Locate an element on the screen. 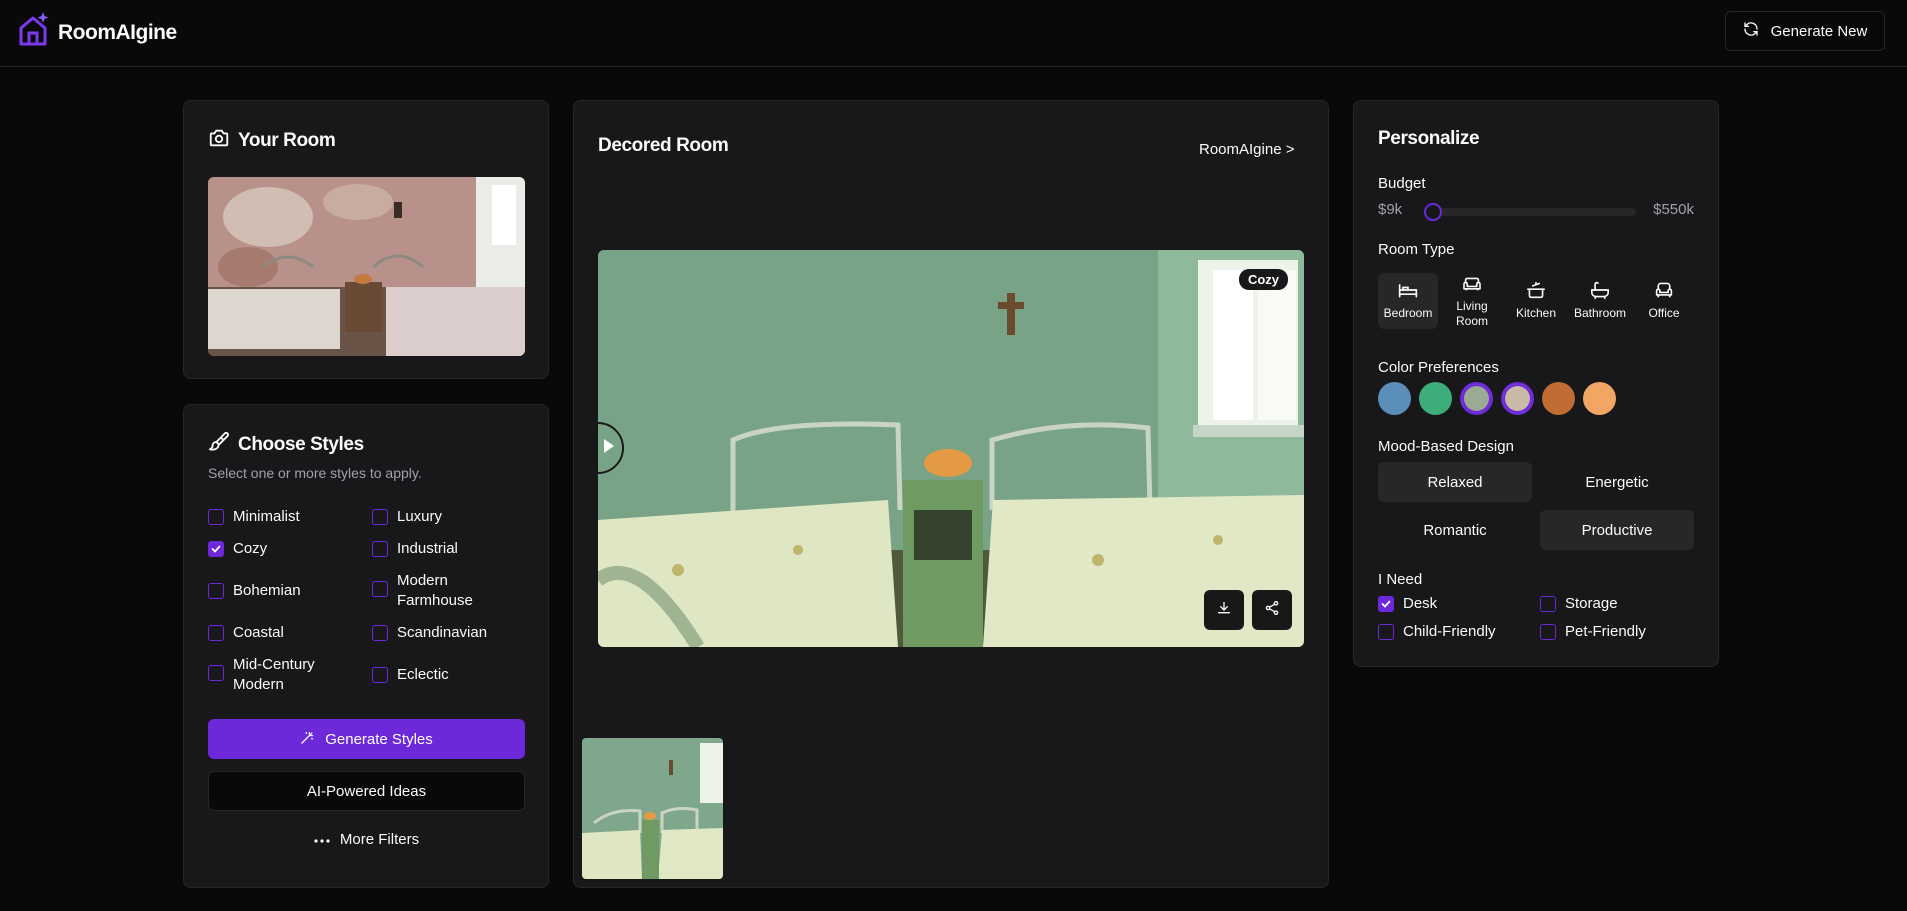  magic-wand-icon is located at coordinates (307, 739).